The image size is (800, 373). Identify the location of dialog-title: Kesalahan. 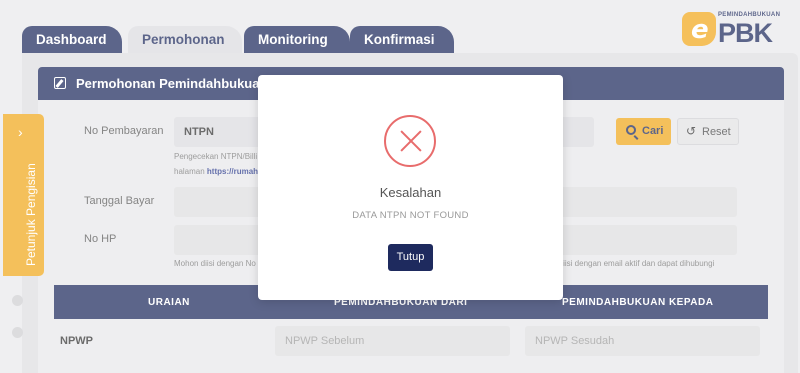
(410, 192).